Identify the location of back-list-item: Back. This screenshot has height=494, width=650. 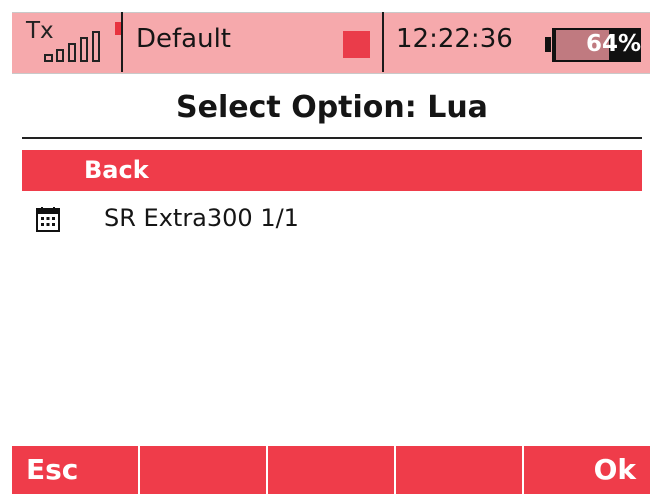
(332, 170).